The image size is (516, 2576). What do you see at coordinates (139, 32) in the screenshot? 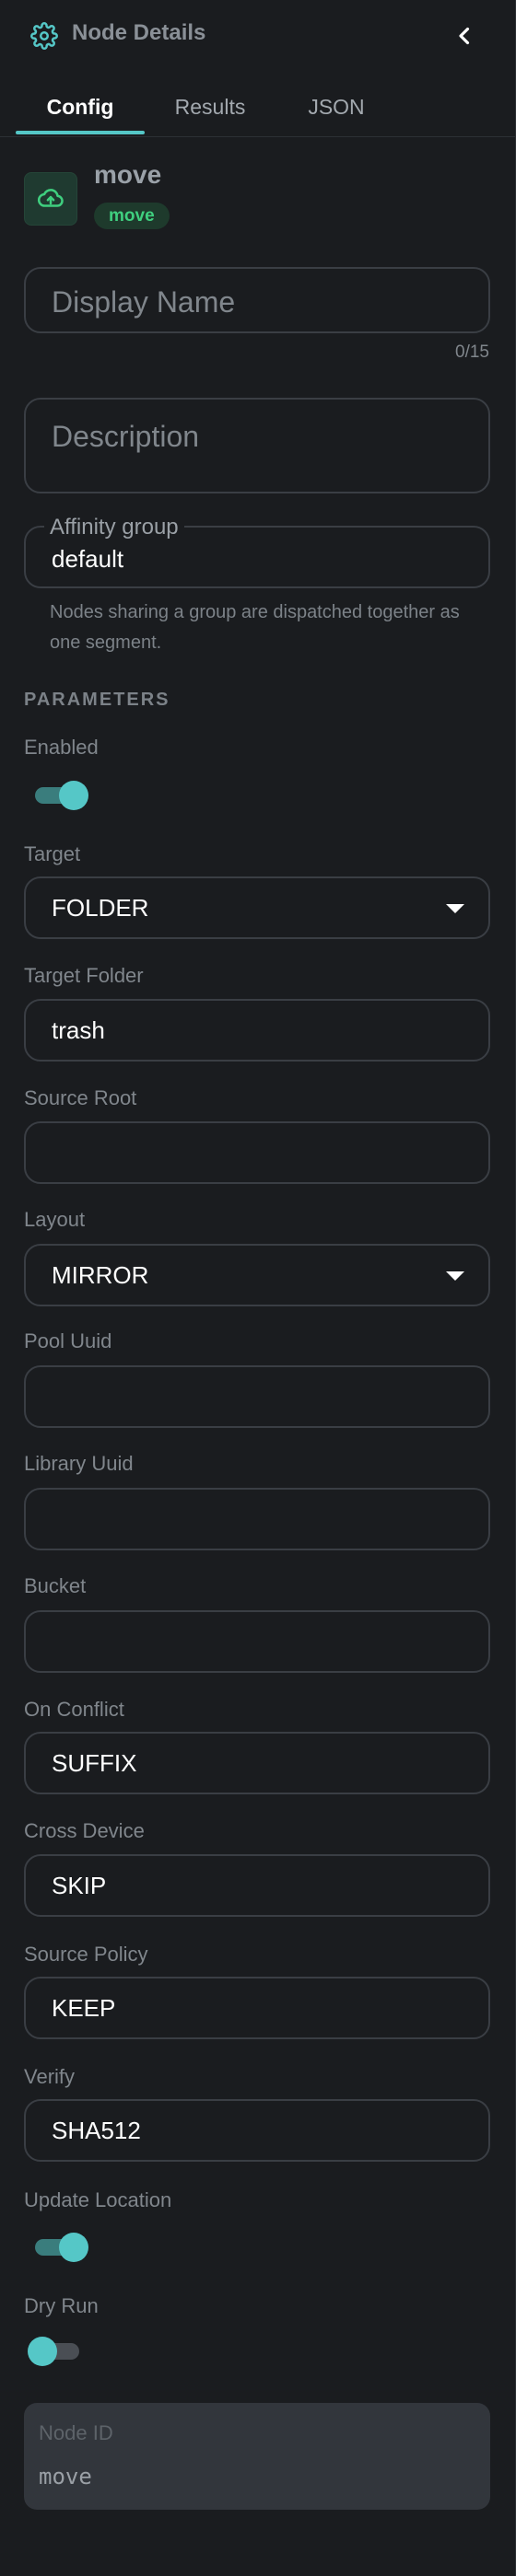
I see `panel-title: Node Details` at bounding box center [139, 32].